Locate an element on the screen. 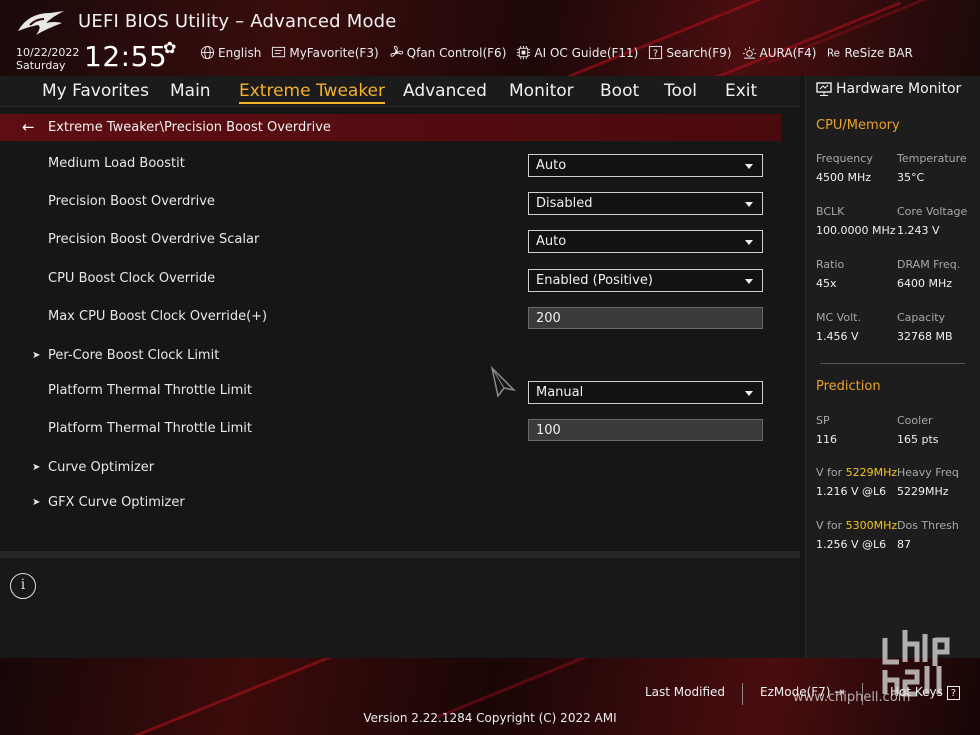  hm-label: MC Volt. is located at coordinates (838, 317).